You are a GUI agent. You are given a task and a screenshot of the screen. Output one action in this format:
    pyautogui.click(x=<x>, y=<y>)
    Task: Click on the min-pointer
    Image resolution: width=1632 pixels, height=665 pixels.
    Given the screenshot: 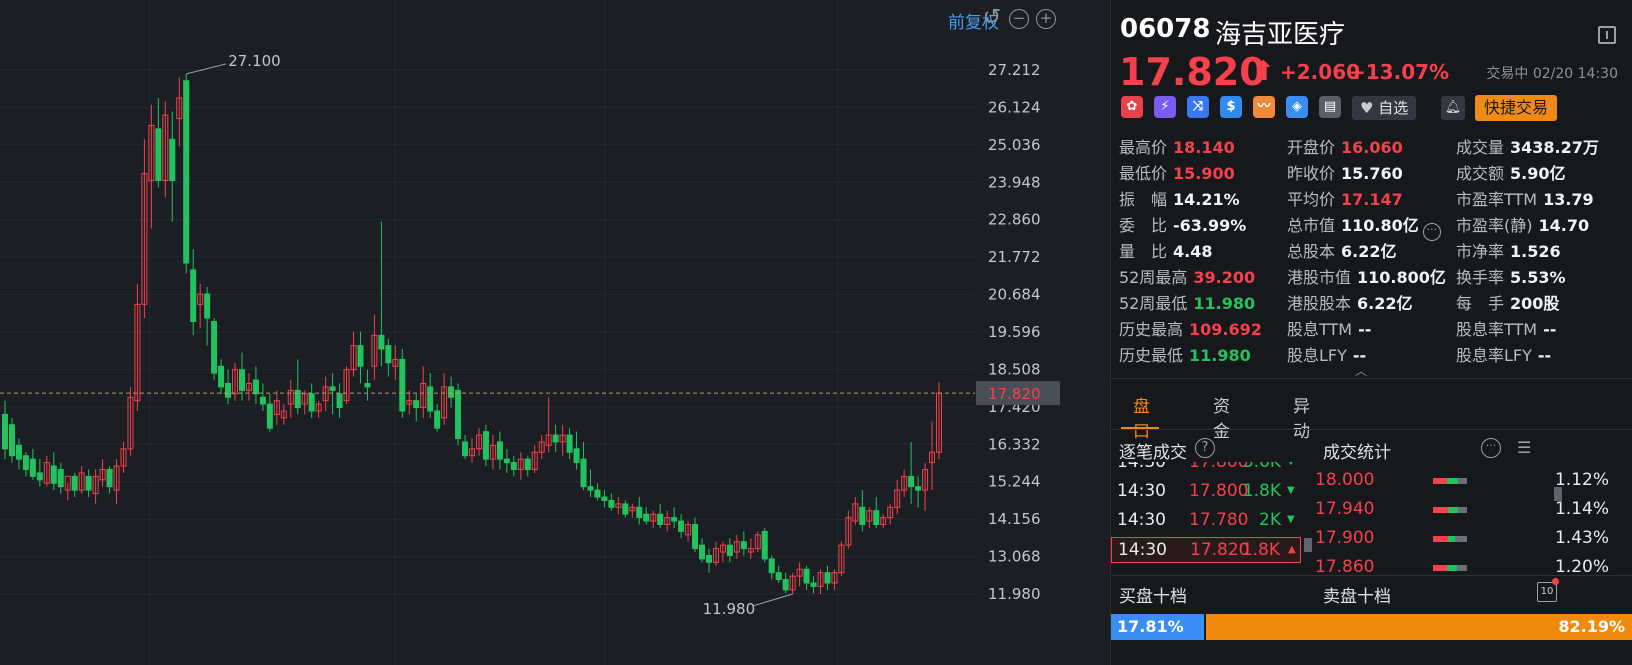 What is the action you would take?
    pyautogui.click(x=772, y=600)
    